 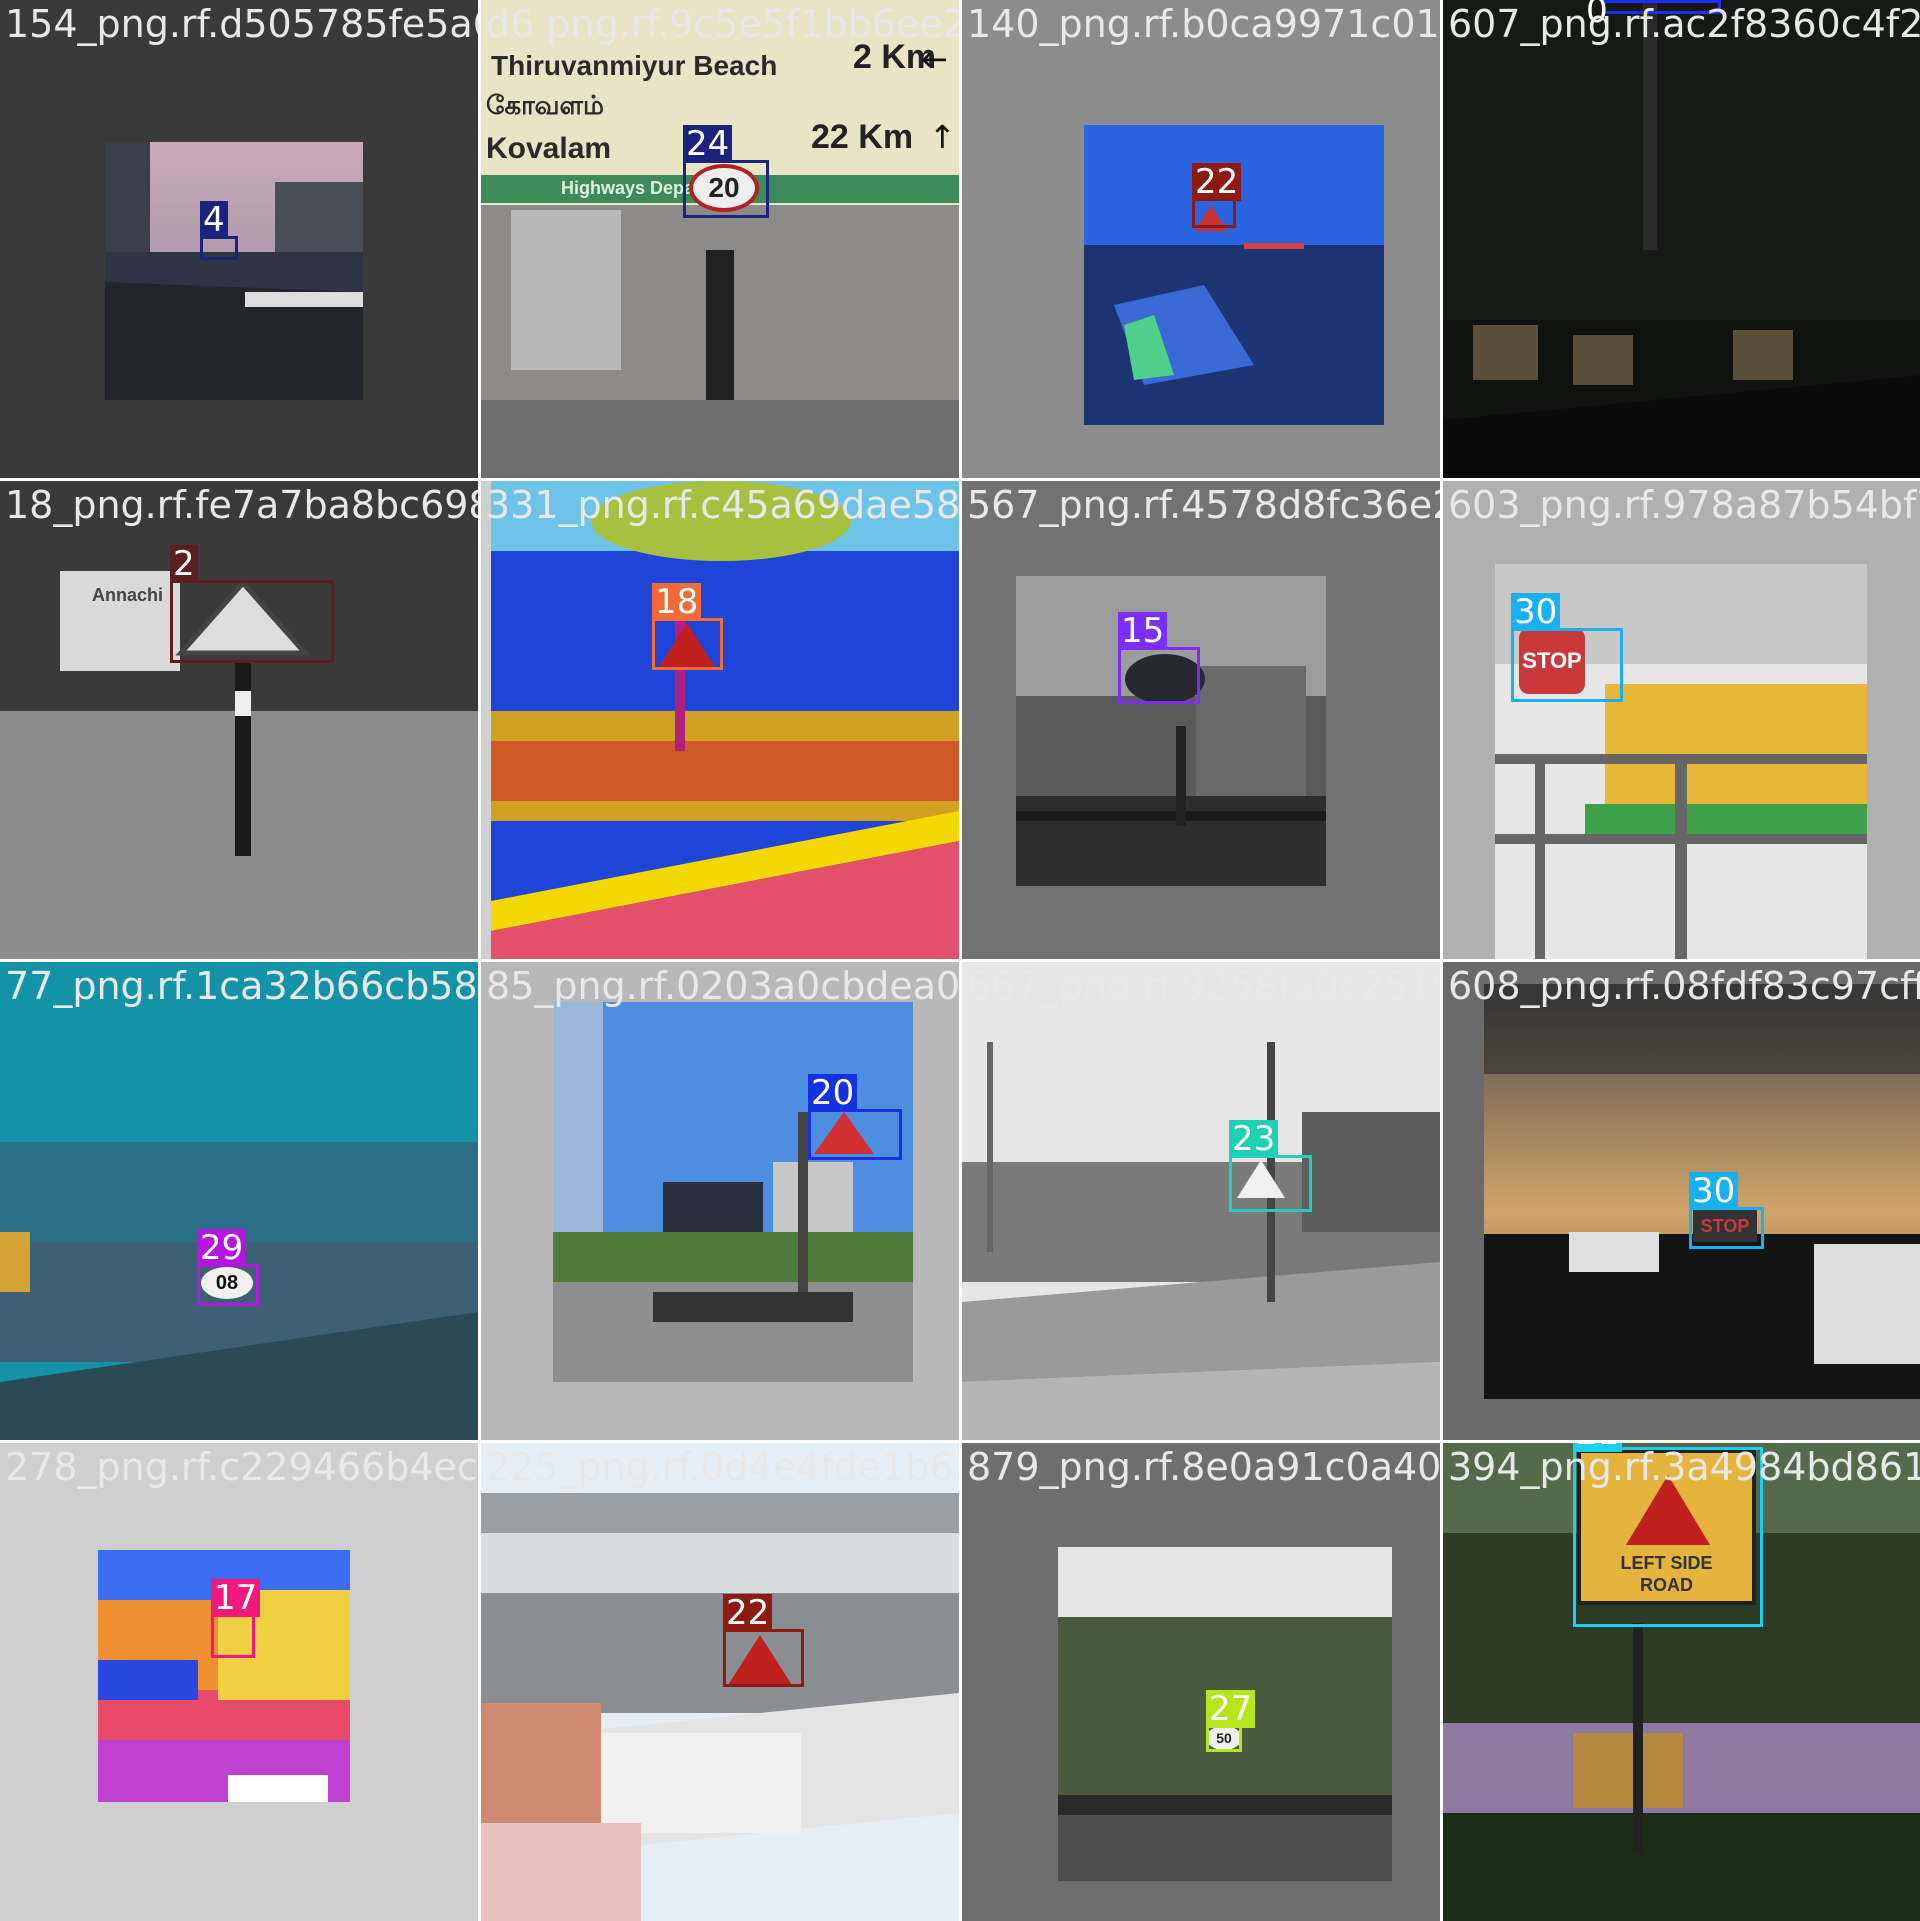 I want to click on bounding-box-label: 2, so click(x=184, y=564).